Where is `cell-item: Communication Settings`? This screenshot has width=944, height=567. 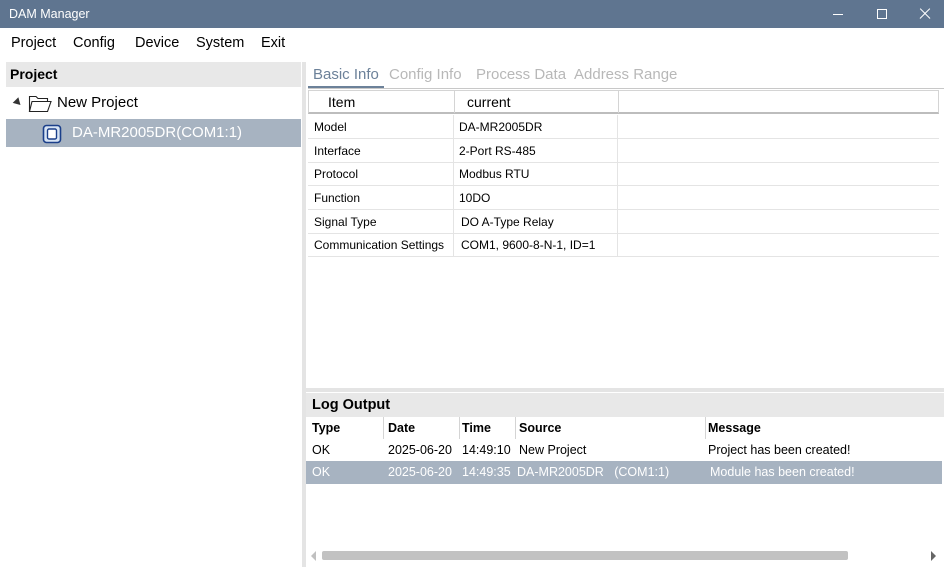 cell-item: Communication Settings is located at coordinates (379, 245).